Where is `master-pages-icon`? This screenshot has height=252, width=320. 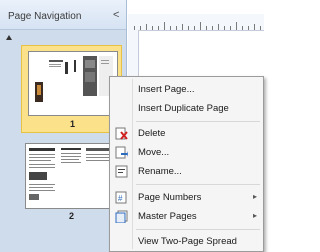 master-pages-icon is located at coordinates (121, 217).